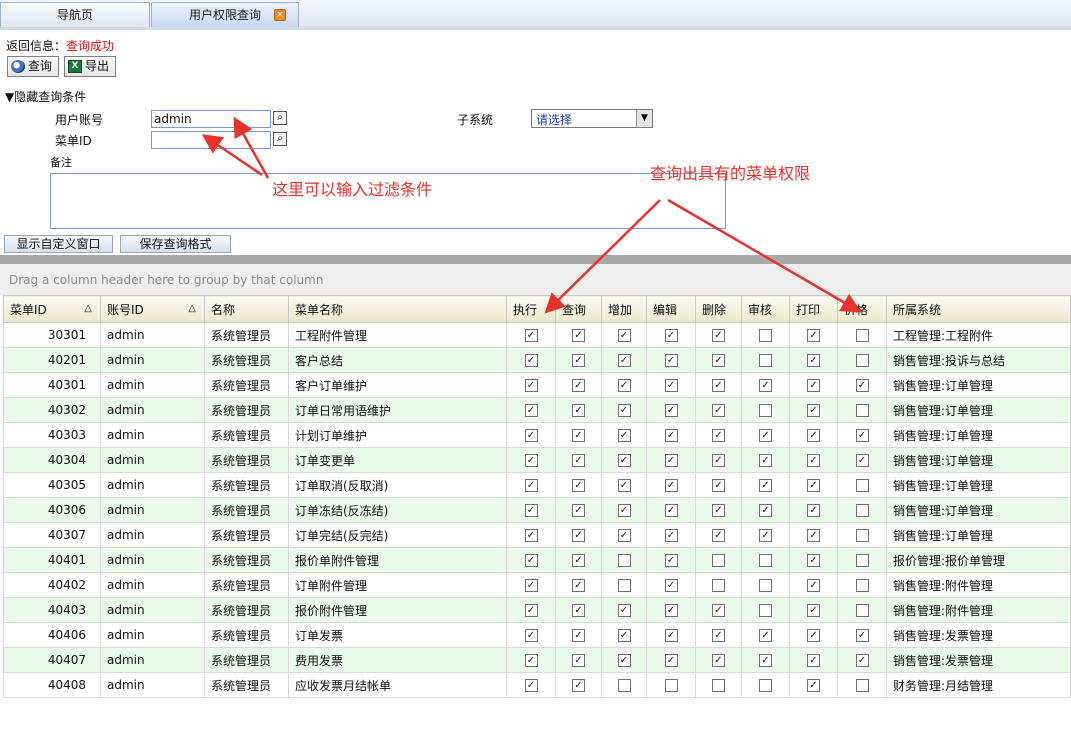  What do you see at coordinates (578, 309) in the screenshot?
I see `column-header-query: 查询` at bounding box center [578, 309].